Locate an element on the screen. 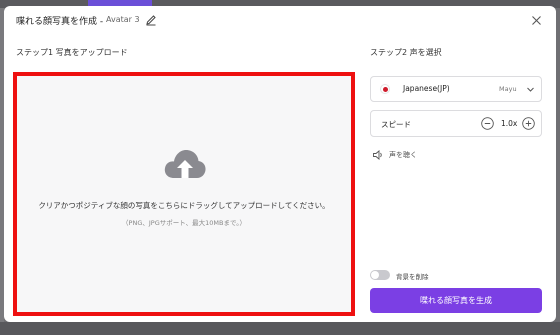 This screenshot has width=560, height=335. speed-control: スピード 1.0x is located at coordinates (456, 123).